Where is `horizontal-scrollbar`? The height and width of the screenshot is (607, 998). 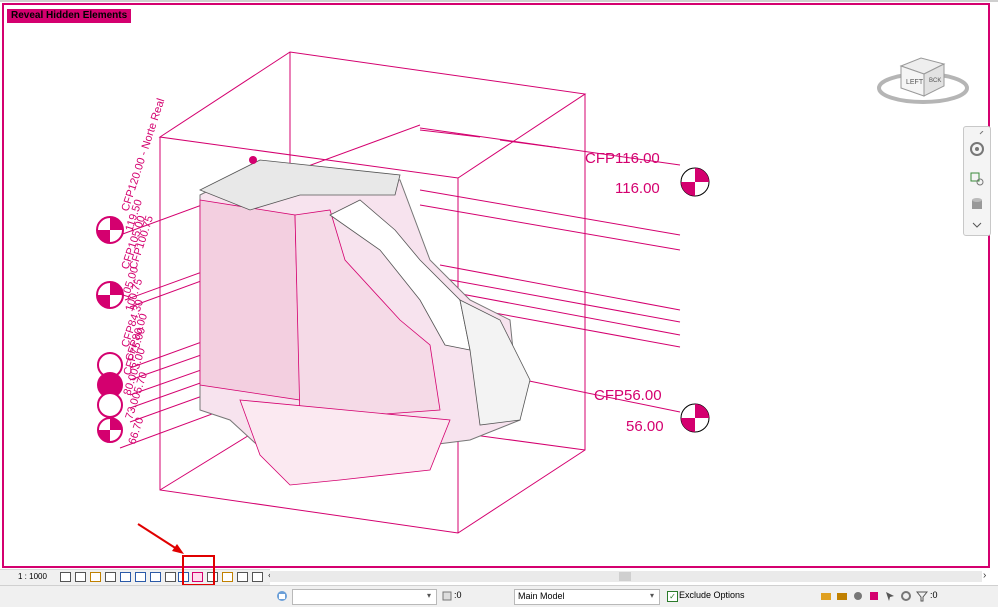 horizontal-scrollbar is located at coordinates (626, 576).